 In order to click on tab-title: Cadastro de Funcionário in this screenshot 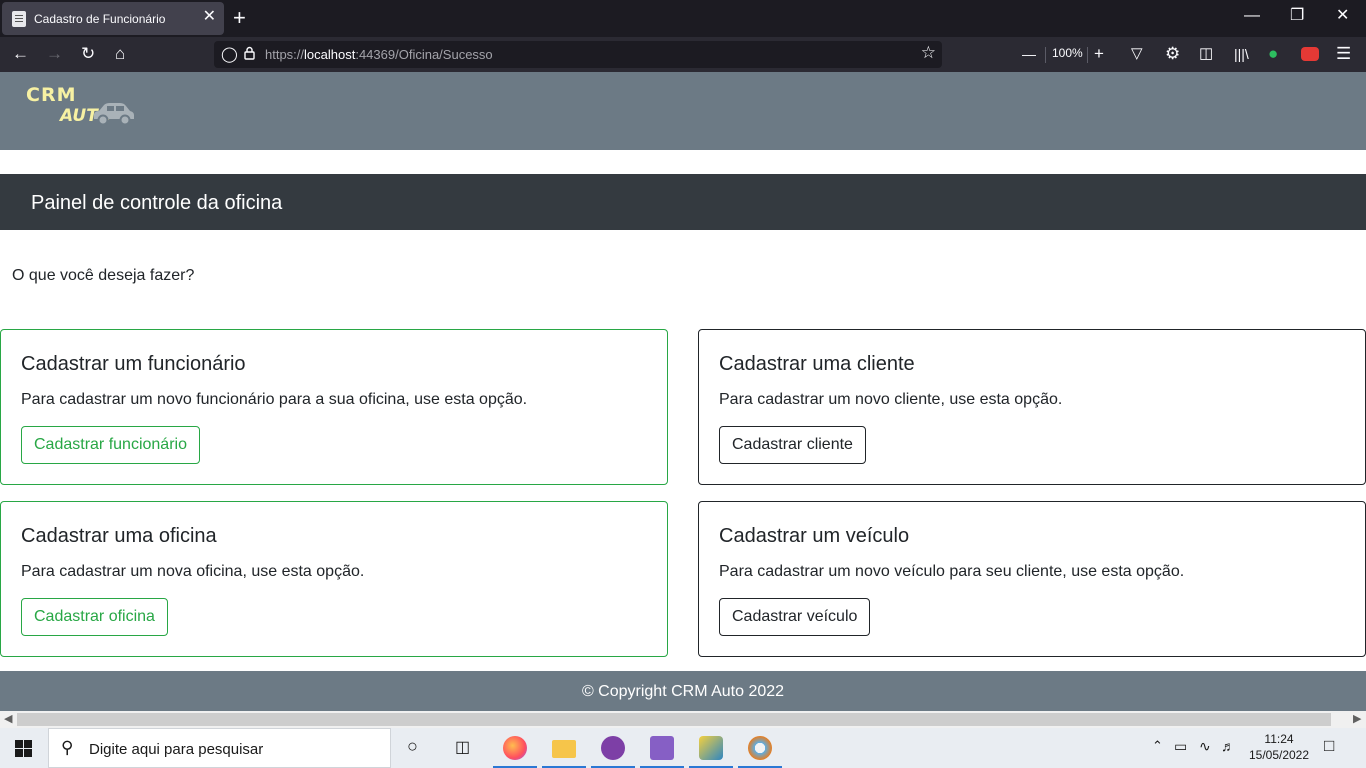, I will do `click(100, 19)`.